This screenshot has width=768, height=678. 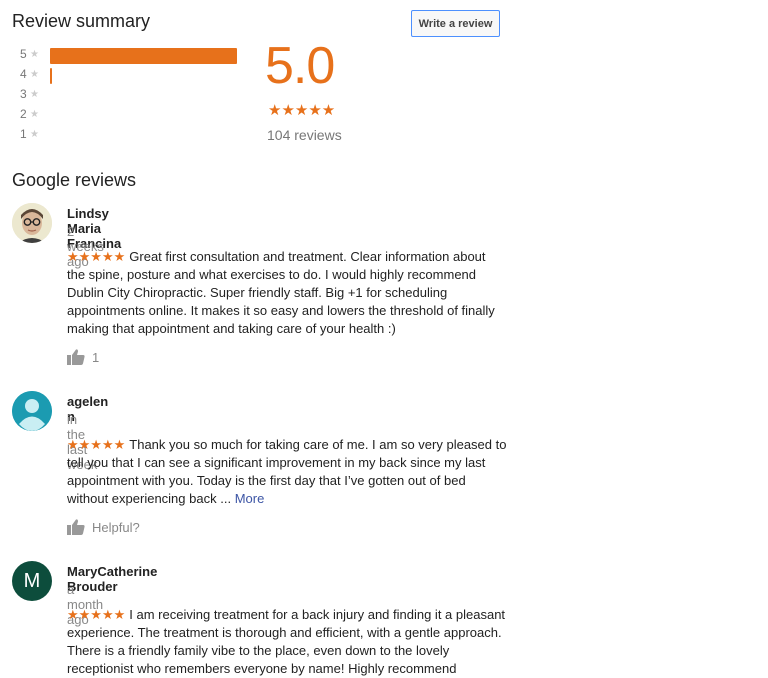 I want to click on distribution-row-3: 3 ★, so click(x=32, y=94).